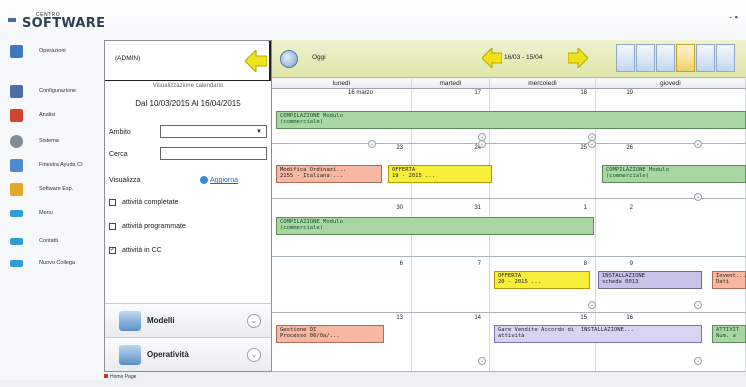 The width and height of the screenshot is (746, 387). I want to click on refresh-link: Aggiorna, so click(219, 180).